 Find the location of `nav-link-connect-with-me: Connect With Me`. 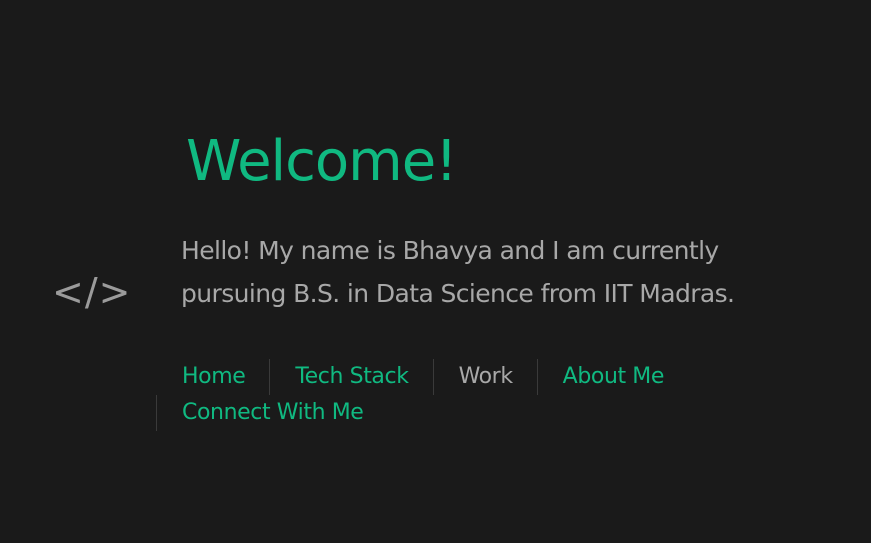

nav-link-connect-with-me: Connect With Me is located at coordinates (271, 413).